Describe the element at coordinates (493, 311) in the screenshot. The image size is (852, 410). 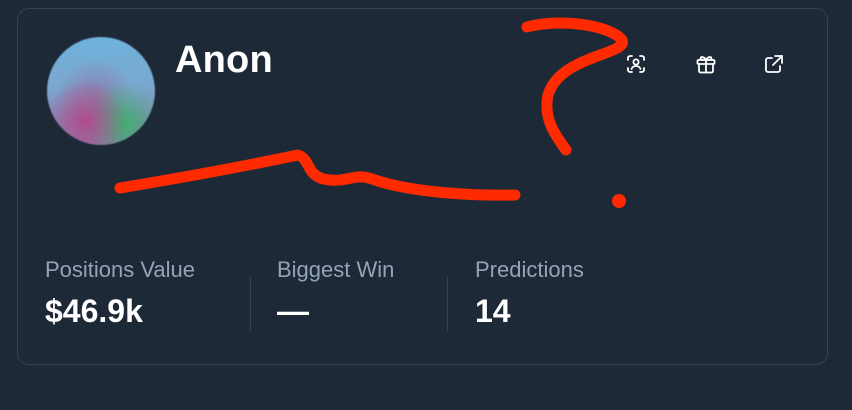
I see `stat-value: 14` at that location.